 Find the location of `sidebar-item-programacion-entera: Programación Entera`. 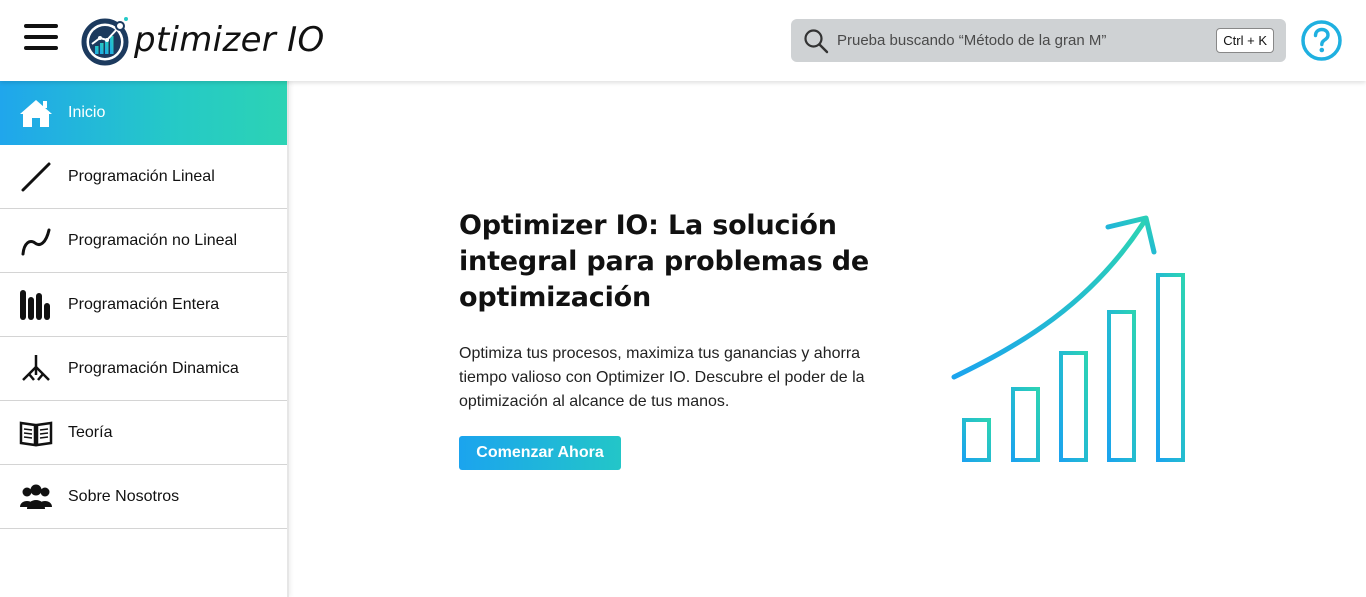

sidebar-item-programacion-entera: Programación Entera is located at coordinates (143, 305).